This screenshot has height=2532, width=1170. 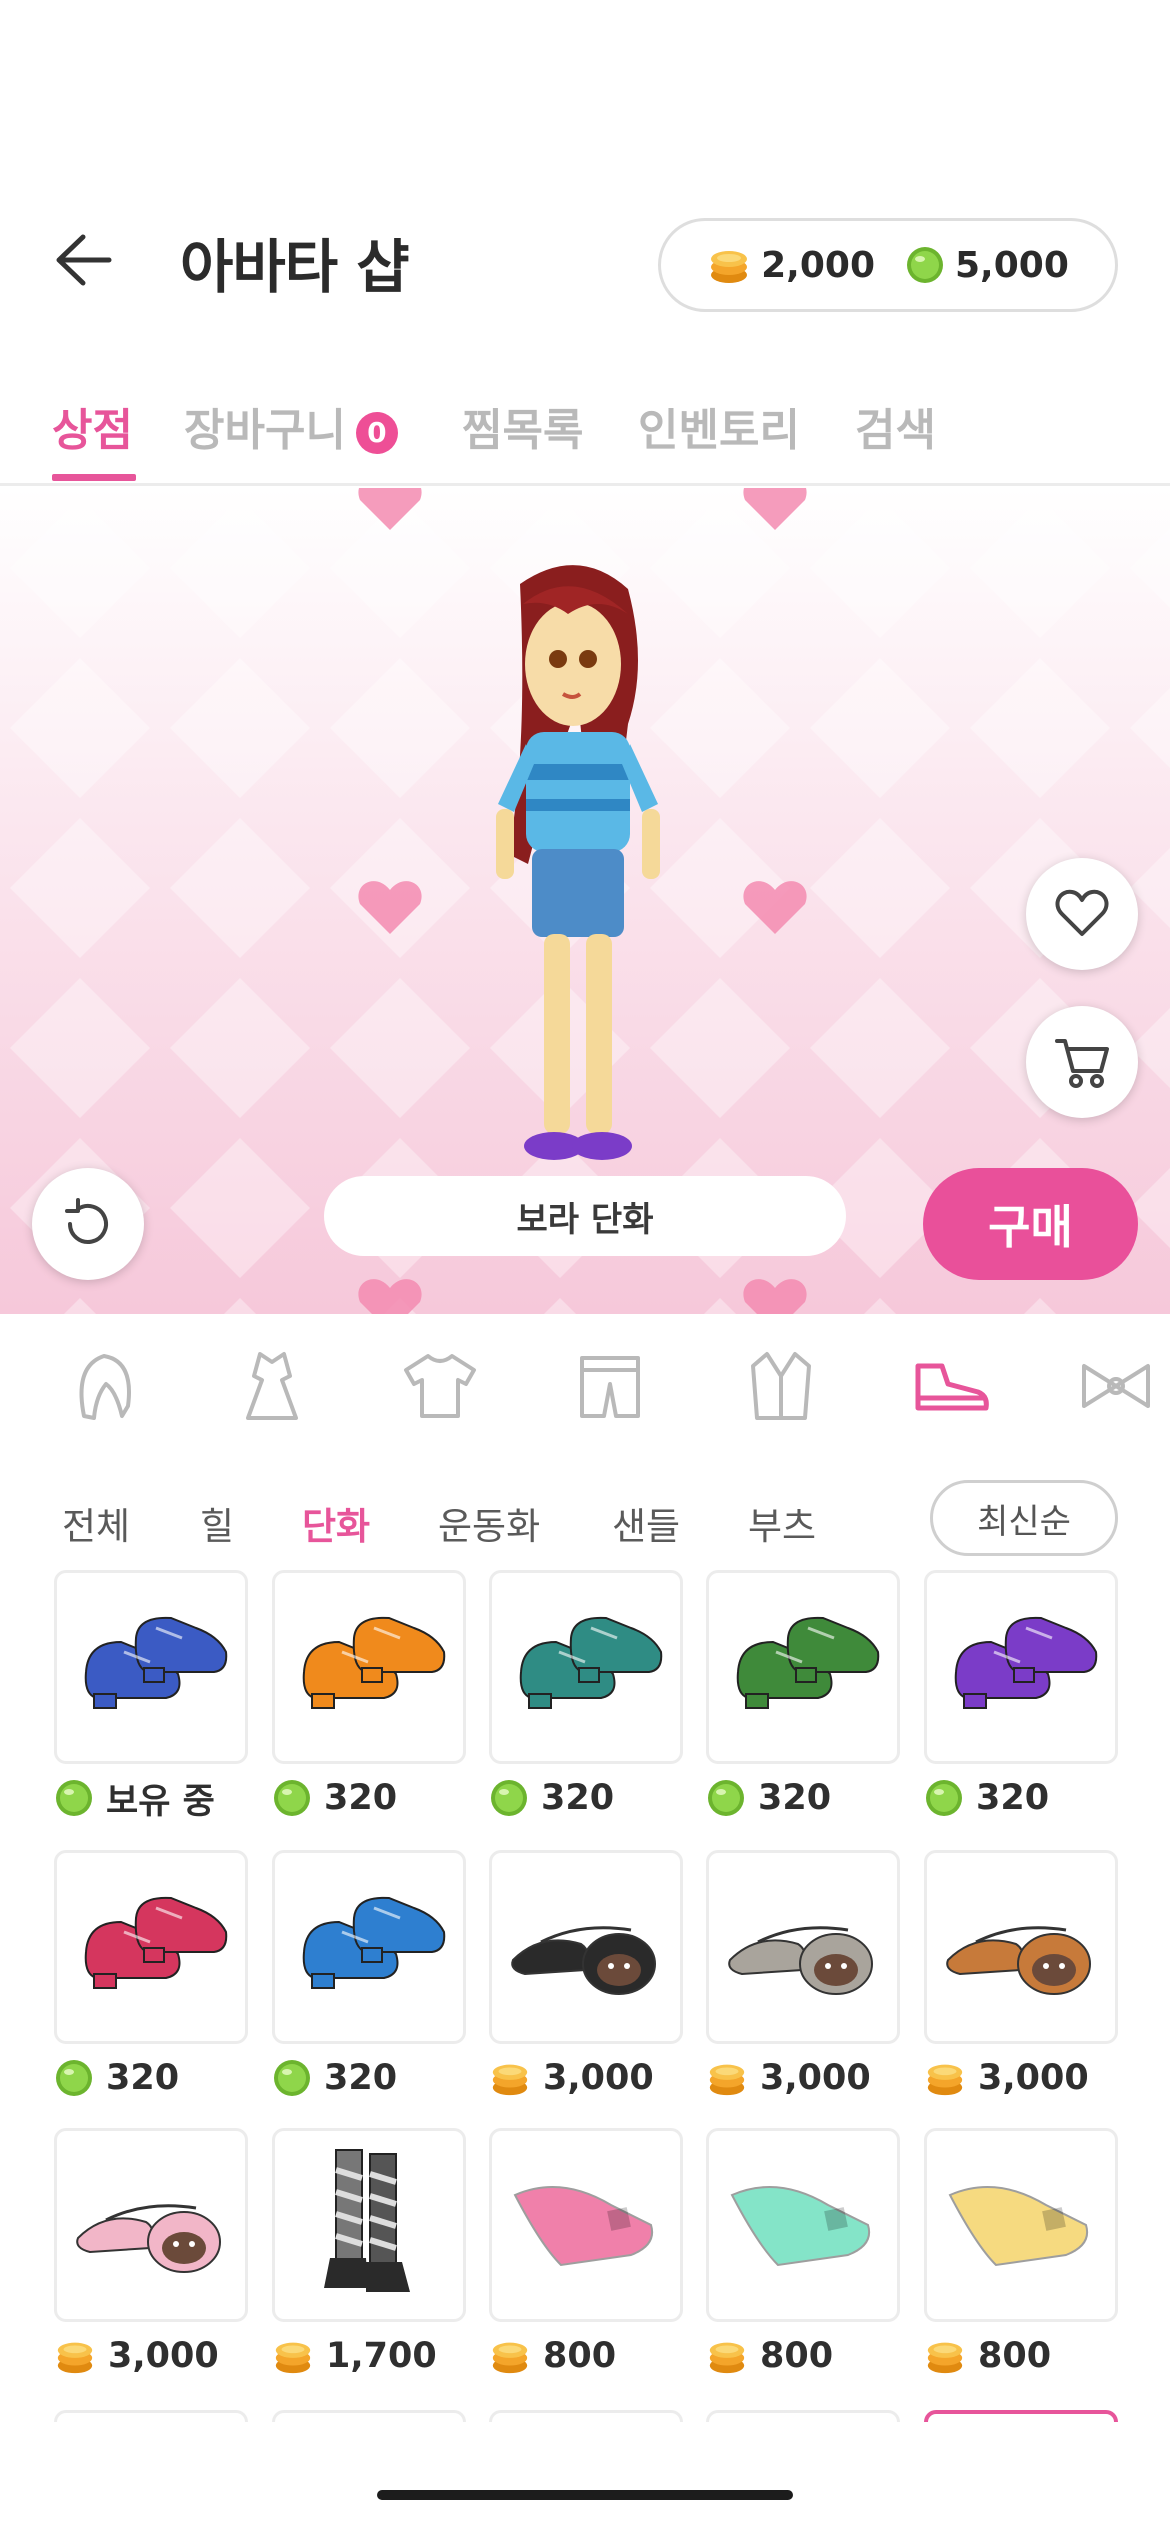 What do you see at coordinates (585, 2495) in the screenshot?
I see `home-indicator` at bounding box center [585, 2495].